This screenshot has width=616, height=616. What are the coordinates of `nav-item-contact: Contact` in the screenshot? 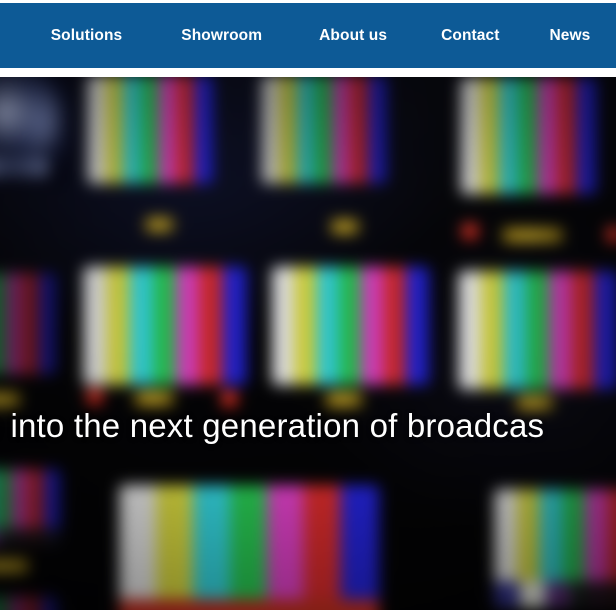 It's located at (470, 36).